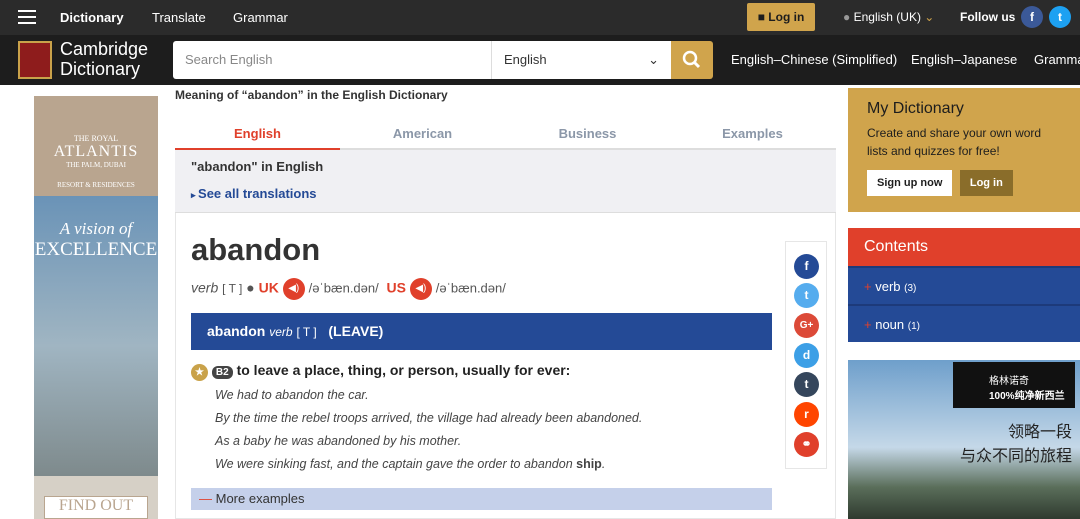  What do you see at coordinates (481, 331) in the screenshot?
I see `sense-header: abandon verb [ T ] (LEAVE)` at bounding box center [481, 331].